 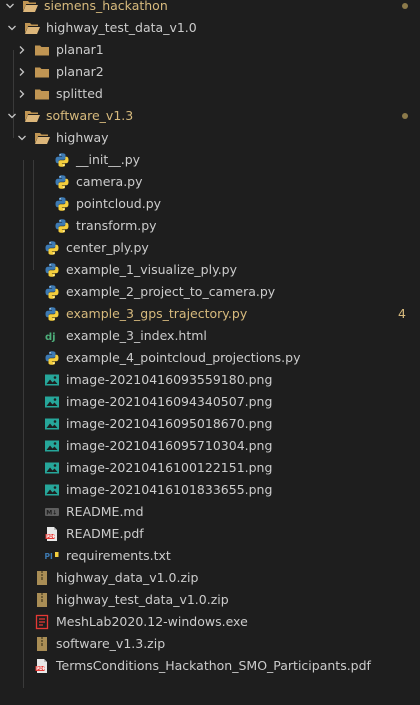 What do you see at coordinates (152, 621) in the screenshot?
I see `item-label: MeshLab2020.12-windows.exe` at bounding box center [152, 621].